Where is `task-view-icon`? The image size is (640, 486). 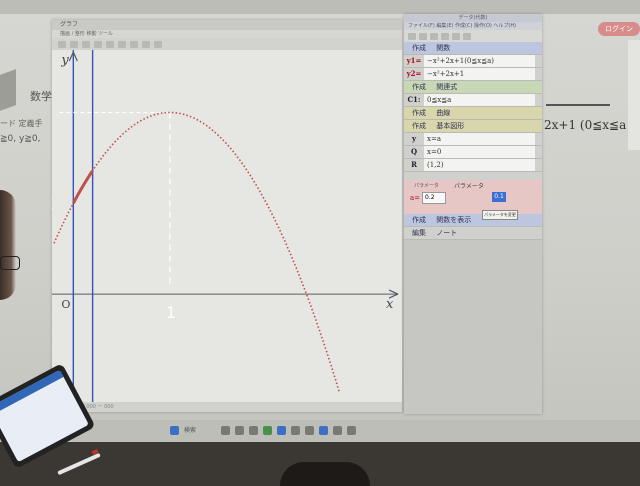 task-view-icon is located at coordinates (225, 430).